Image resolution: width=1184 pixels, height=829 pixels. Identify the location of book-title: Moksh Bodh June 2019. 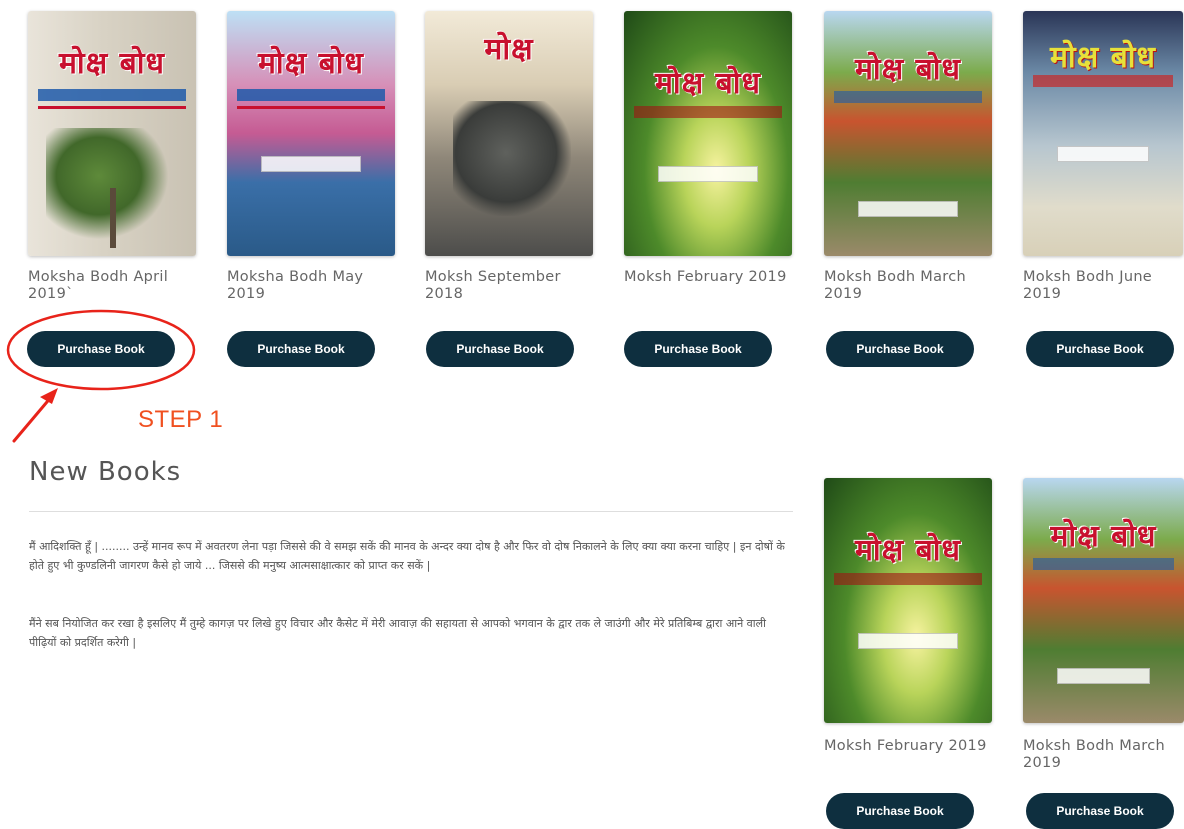
(1103, 286).